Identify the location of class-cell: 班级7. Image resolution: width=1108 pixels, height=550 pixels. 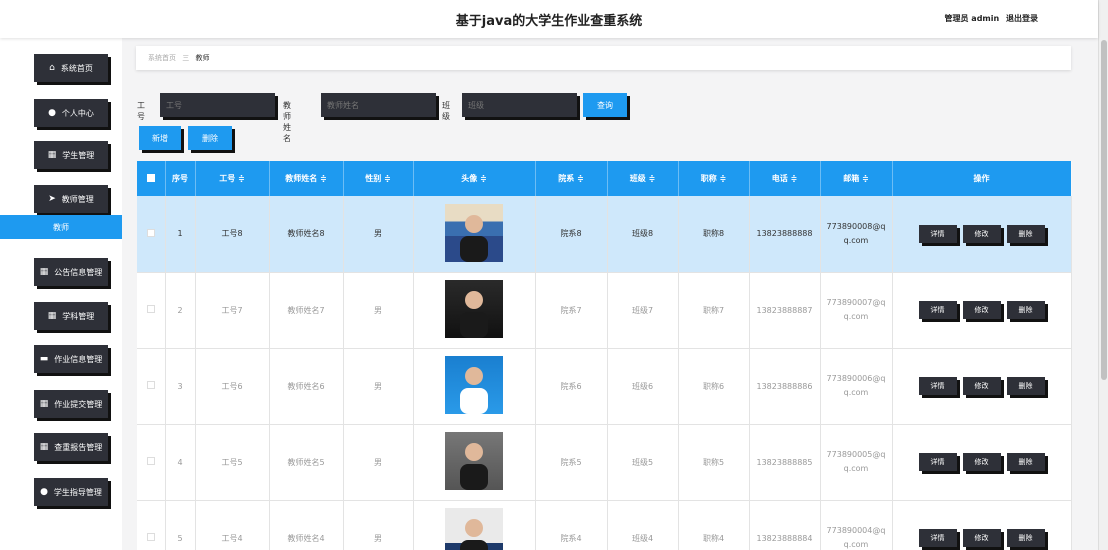
(643, 310).